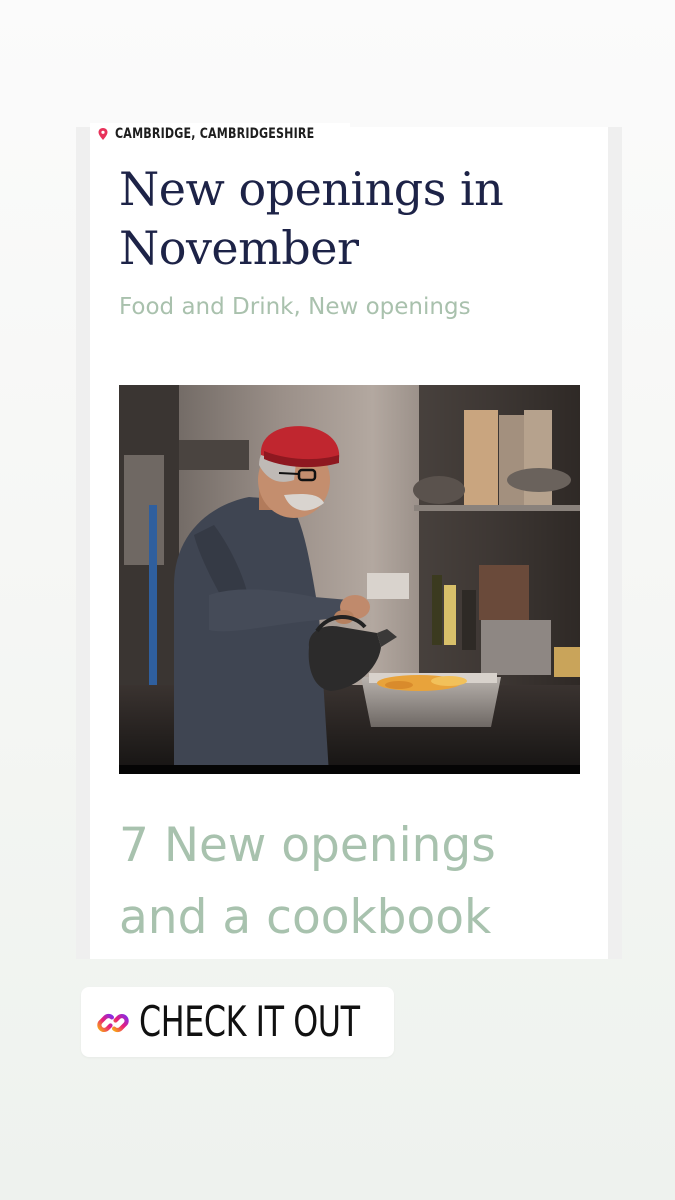 This screenshot has width=675, height=1200. I want to click on location-label: CAMBRIDGE, CAMBRIDGESHIRE, so click(215, 134).